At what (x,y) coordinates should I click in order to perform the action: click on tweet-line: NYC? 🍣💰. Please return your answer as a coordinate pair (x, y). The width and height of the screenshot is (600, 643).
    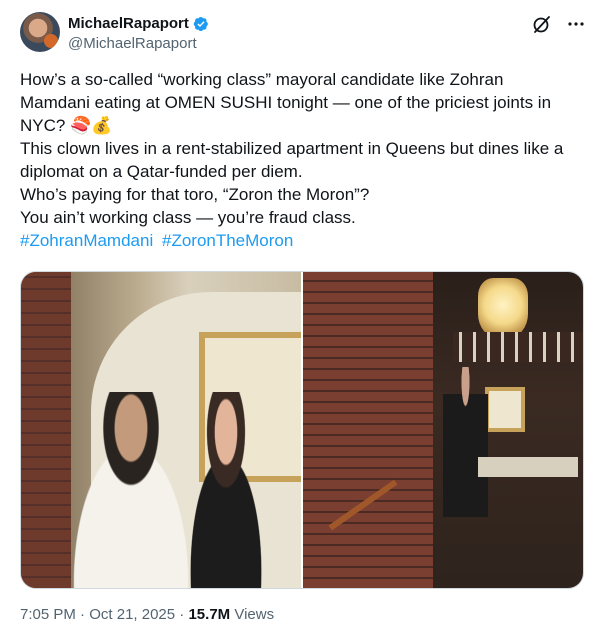
    Looking at the image, I should click on (66, 125).